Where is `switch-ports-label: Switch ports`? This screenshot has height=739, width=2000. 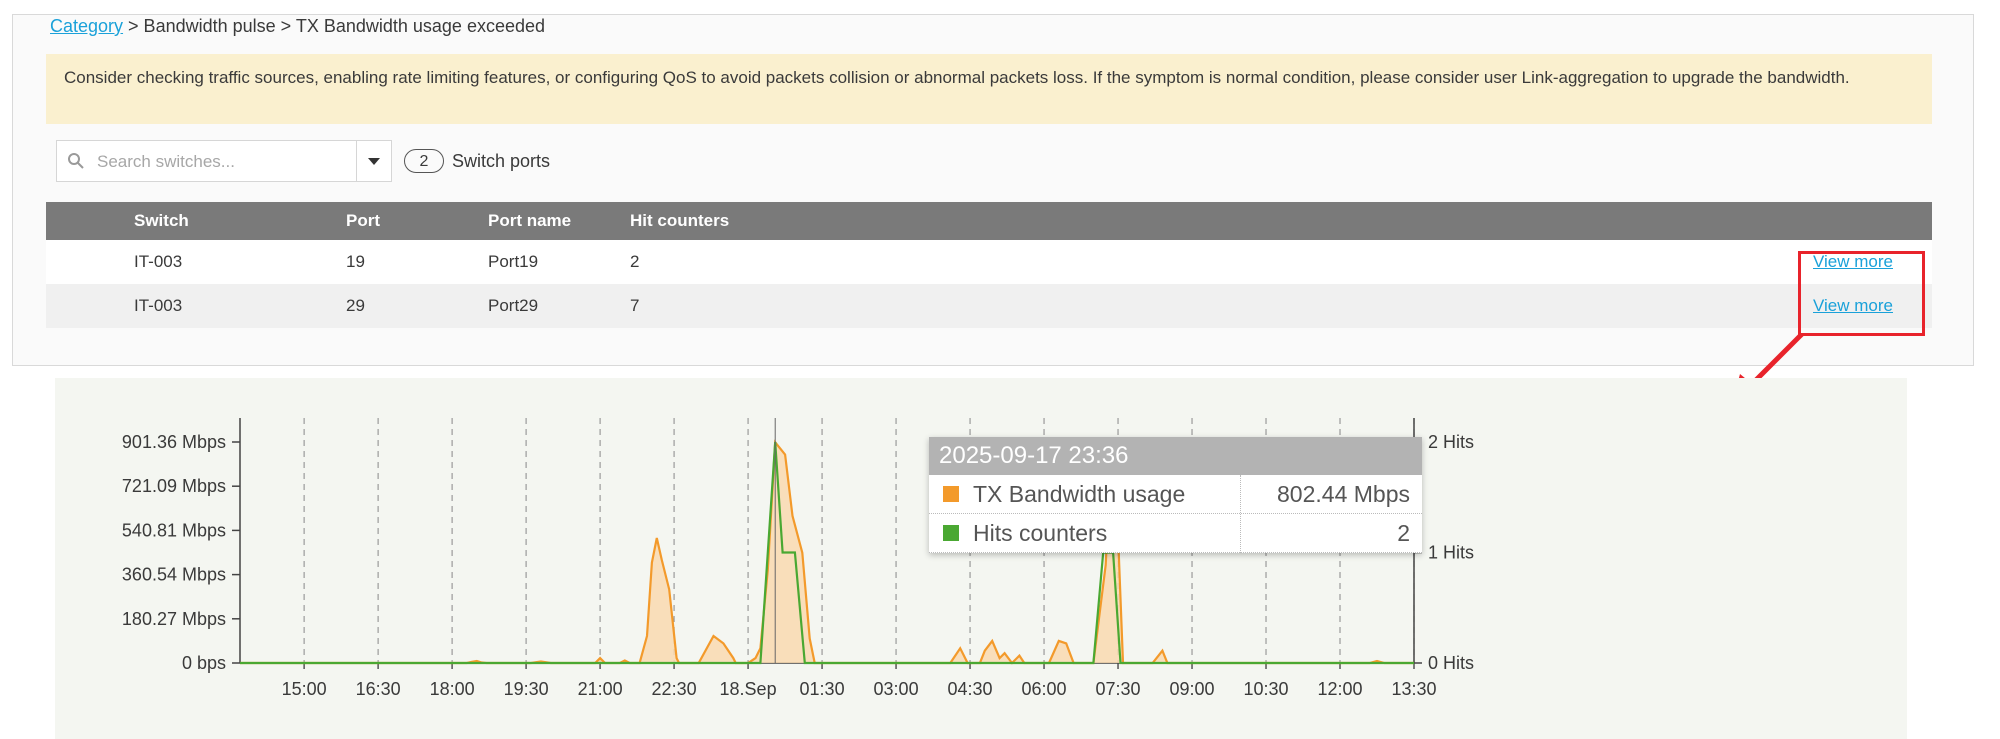 switch-ports-label: Switch ports is located at coordinates (501, 161).